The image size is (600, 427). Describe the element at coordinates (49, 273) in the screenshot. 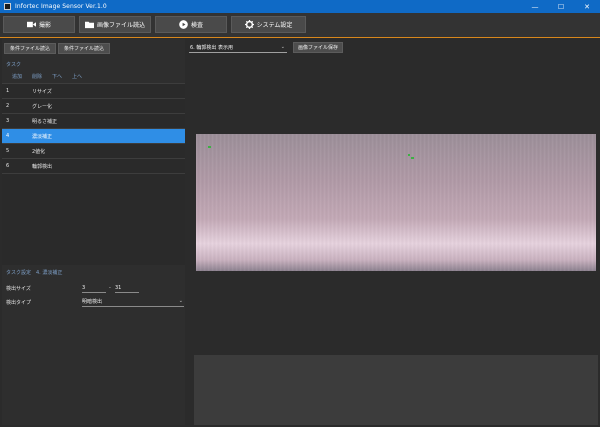

I see `task-settings-name: 4. 濃淡補正` at that location.